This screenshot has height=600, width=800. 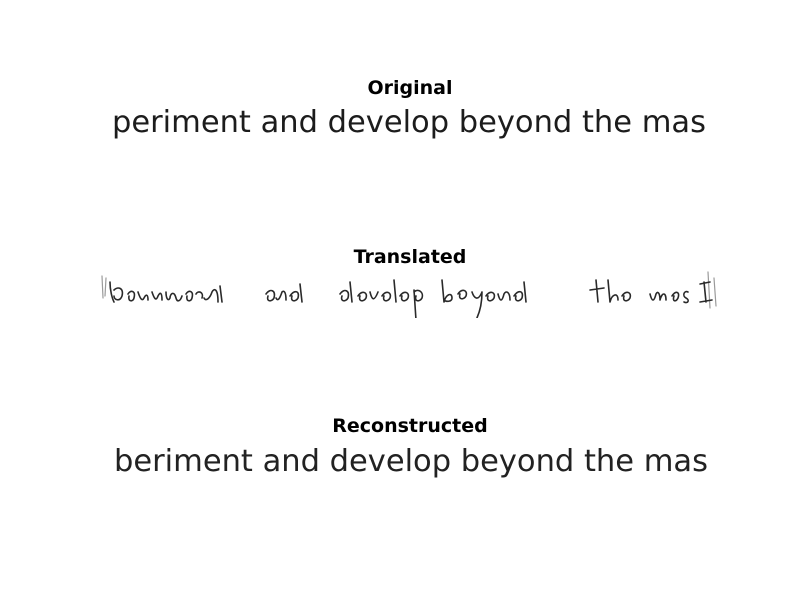 I want to click on original-title: Original, so click(x=410, y=88).